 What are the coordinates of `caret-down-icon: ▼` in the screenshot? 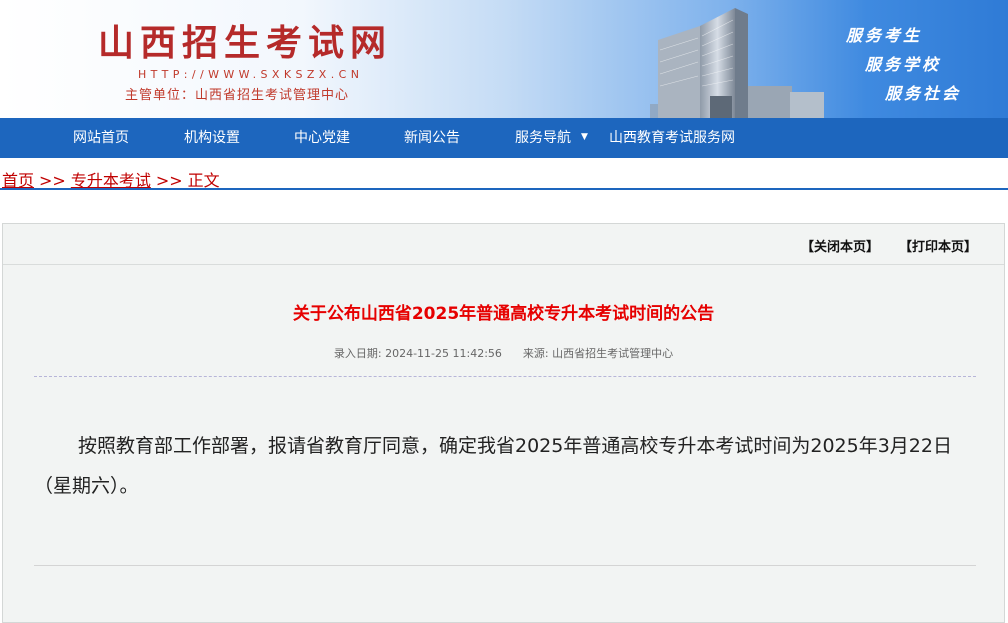 It's located at (584, 137).